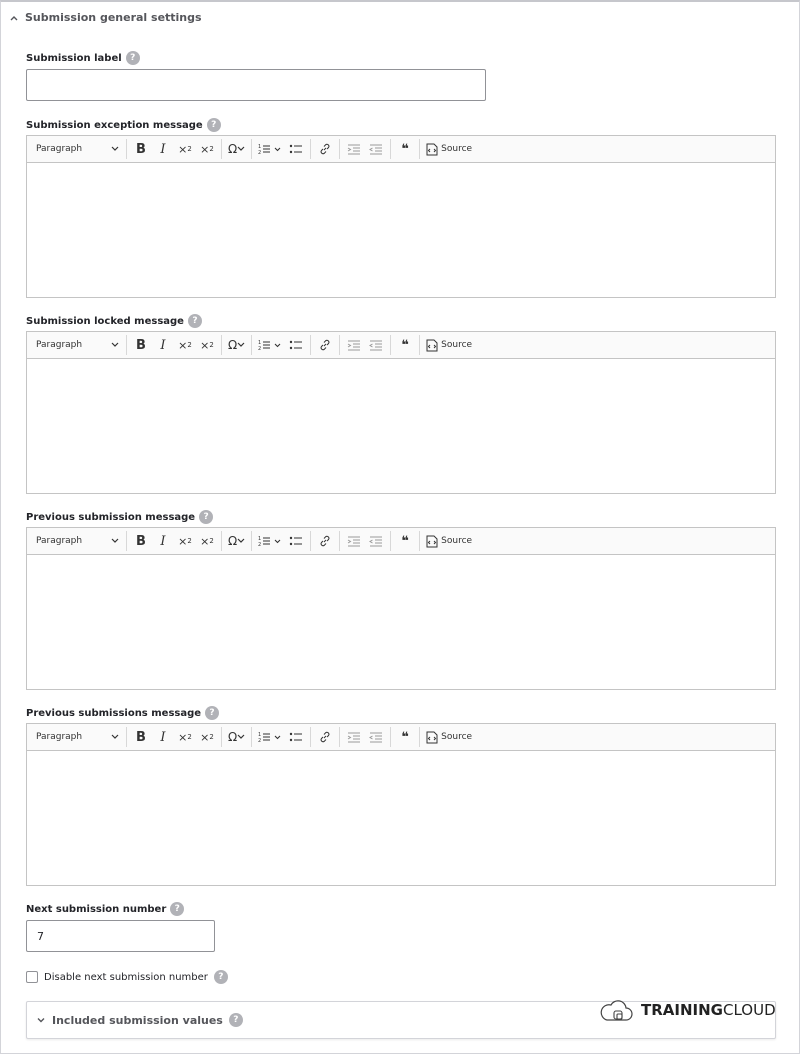  Describe the element at coordinates (256, 85) in the screenshot. I see `submission-label-input` at that location.